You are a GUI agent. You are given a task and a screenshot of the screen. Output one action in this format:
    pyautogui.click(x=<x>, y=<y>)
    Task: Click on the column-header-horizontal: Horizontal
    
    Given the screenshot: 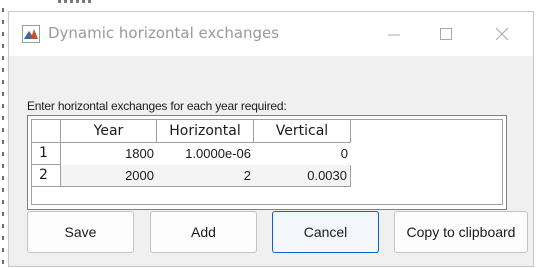 What is the action you would take?
    pyautogui.click(x=205, y=131)
    